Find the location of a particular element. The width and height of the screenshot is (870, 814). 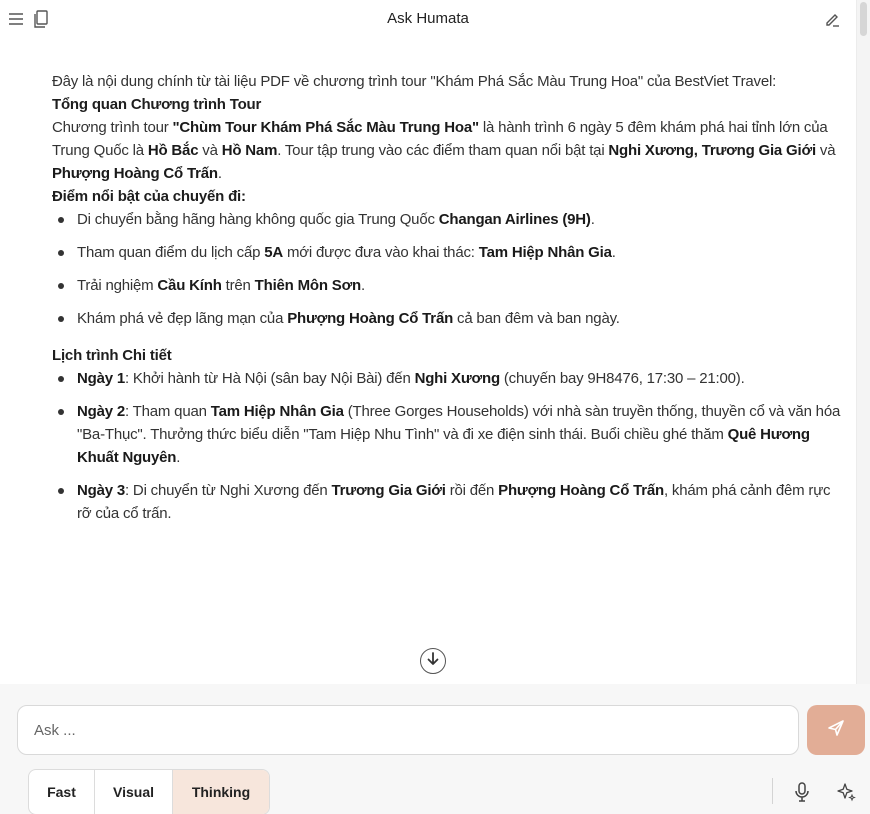

mode-thinking-button: Thinking is located at coordinates (221, 792).